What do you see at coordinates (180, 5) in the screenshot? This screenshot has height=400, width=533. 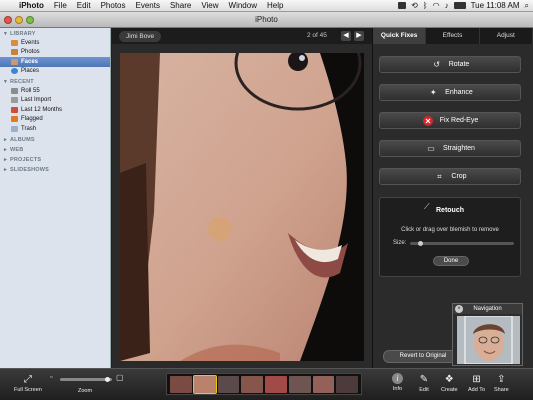 I see `menu-share: Share` at bounding box center [180, 5].